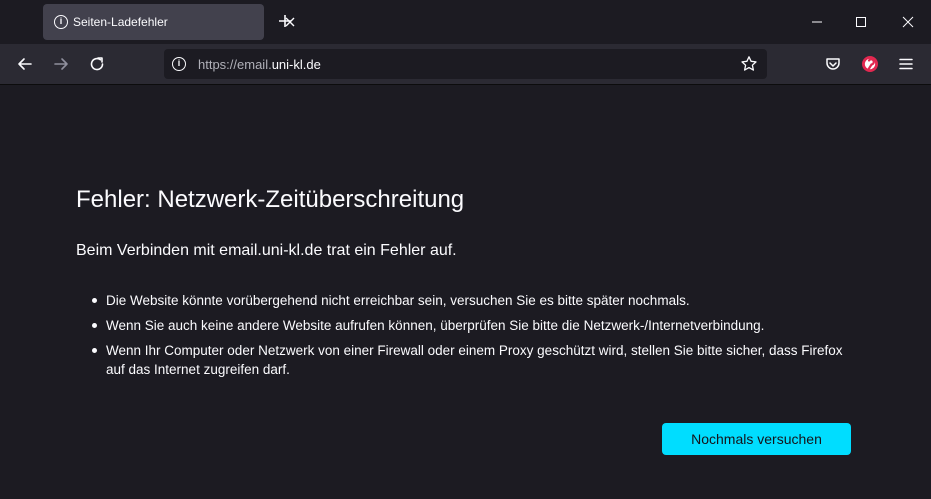  Describe the element at coordinates (833, 64) in the screenshot. I see `pocket-icon` at that location.